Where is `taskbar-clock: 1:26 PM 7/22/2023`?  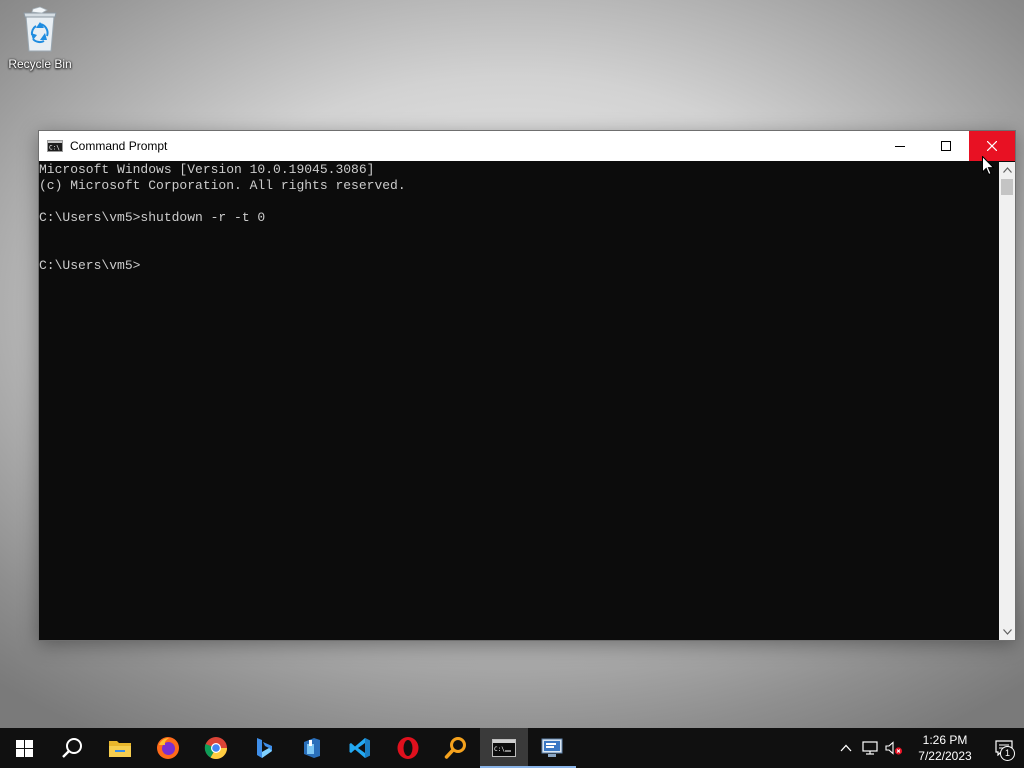
taskbar-clock: 1:26 PM 7/22/2023 is located at coordinates (945, 748).